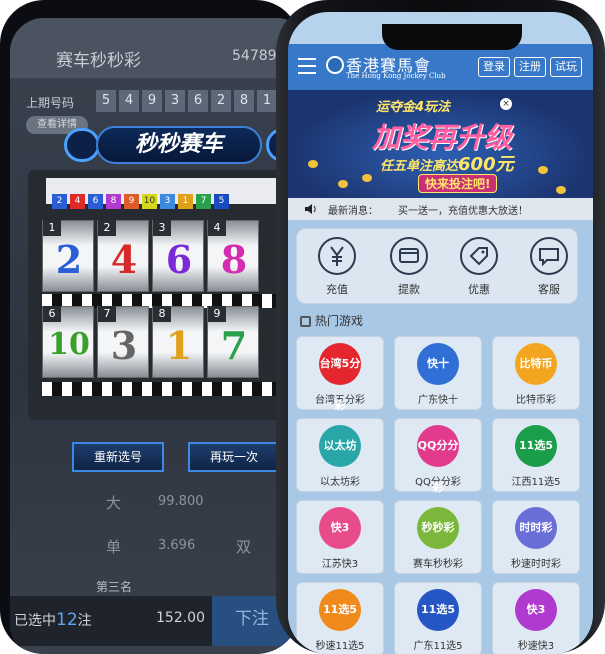 This screenshot has width=605, height=654. What do you see at coordinates (305, 321) in the screenshot?
I see `cube-icon` at bounding box center [305, 321].